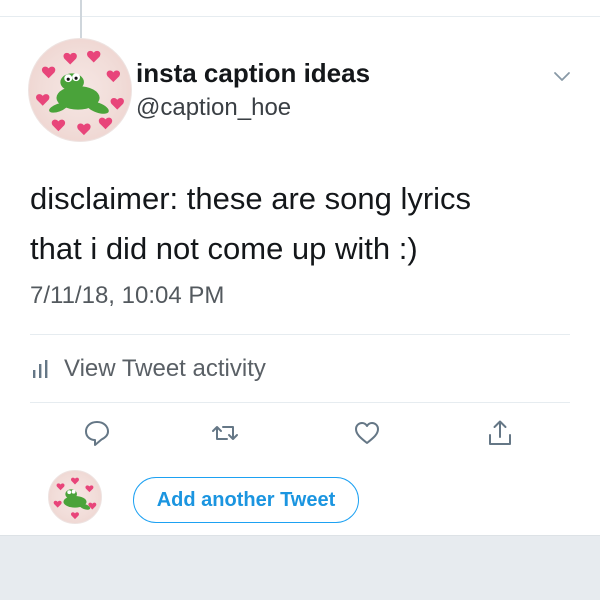 The image size is (600, 600). What do you see at coordinates (300, 567) in the screenshot?
I see `bottom-toolbar` at bounding box center [300, 567].